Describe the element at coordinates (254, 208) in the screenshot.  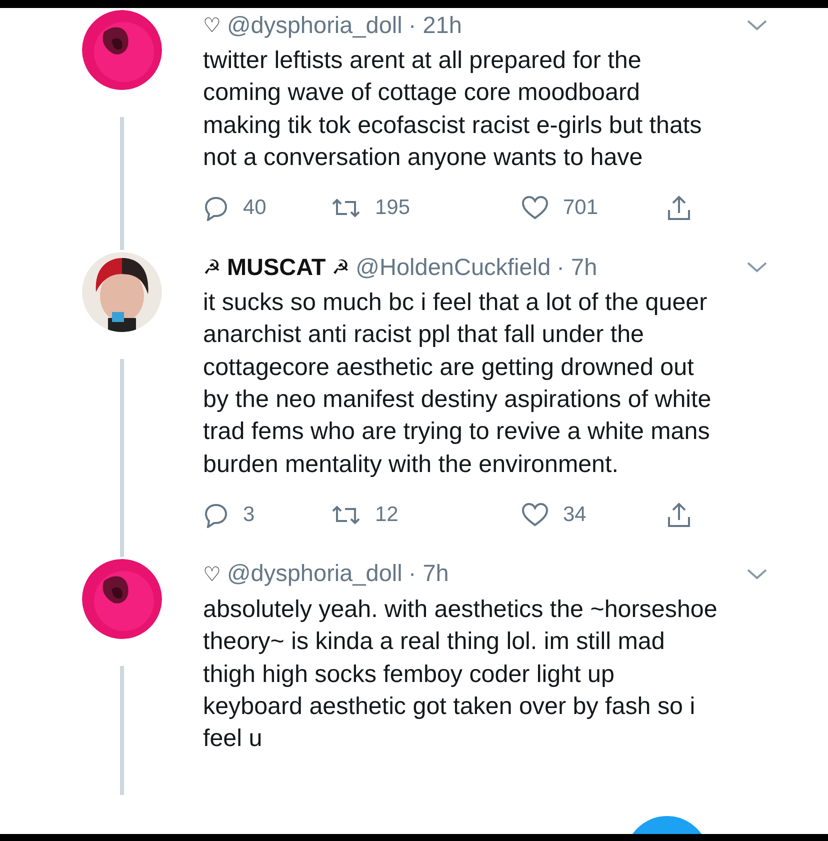
I see `reply-count: 40` at that location.